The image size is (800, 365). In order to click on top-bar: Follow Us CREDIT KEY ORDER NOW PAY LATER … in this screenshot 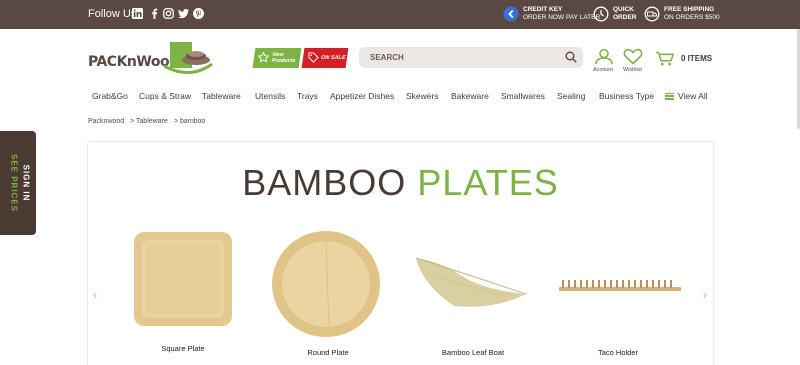, I will do `click(400, 14)`.